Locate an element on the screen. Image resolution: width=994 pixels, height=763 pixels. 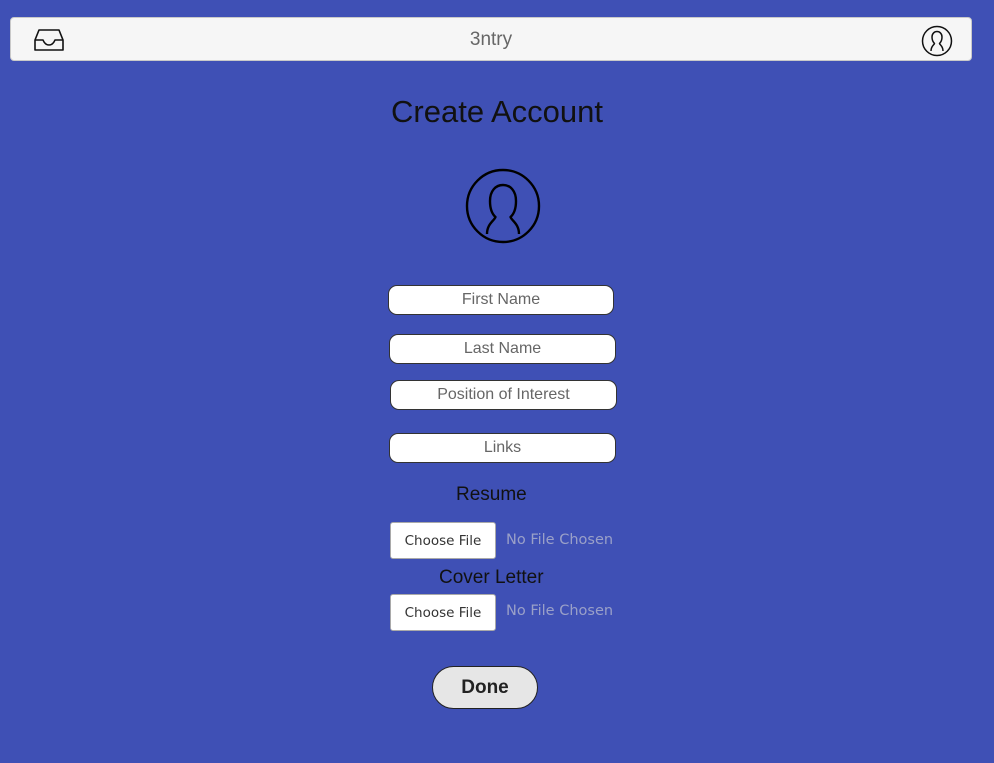
user-account-icon is located at coordinates (937, 41).